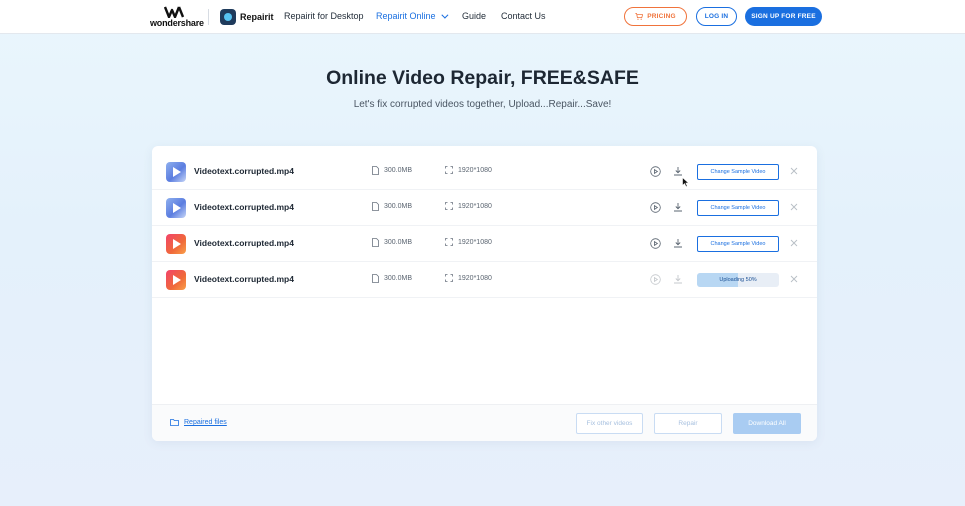 This screenshot has width=965, height=506. Describe the element at coordinates (406, 16) in the screenshot. I see `nav-link-repairit-online-label: Repairit Online` at that location.